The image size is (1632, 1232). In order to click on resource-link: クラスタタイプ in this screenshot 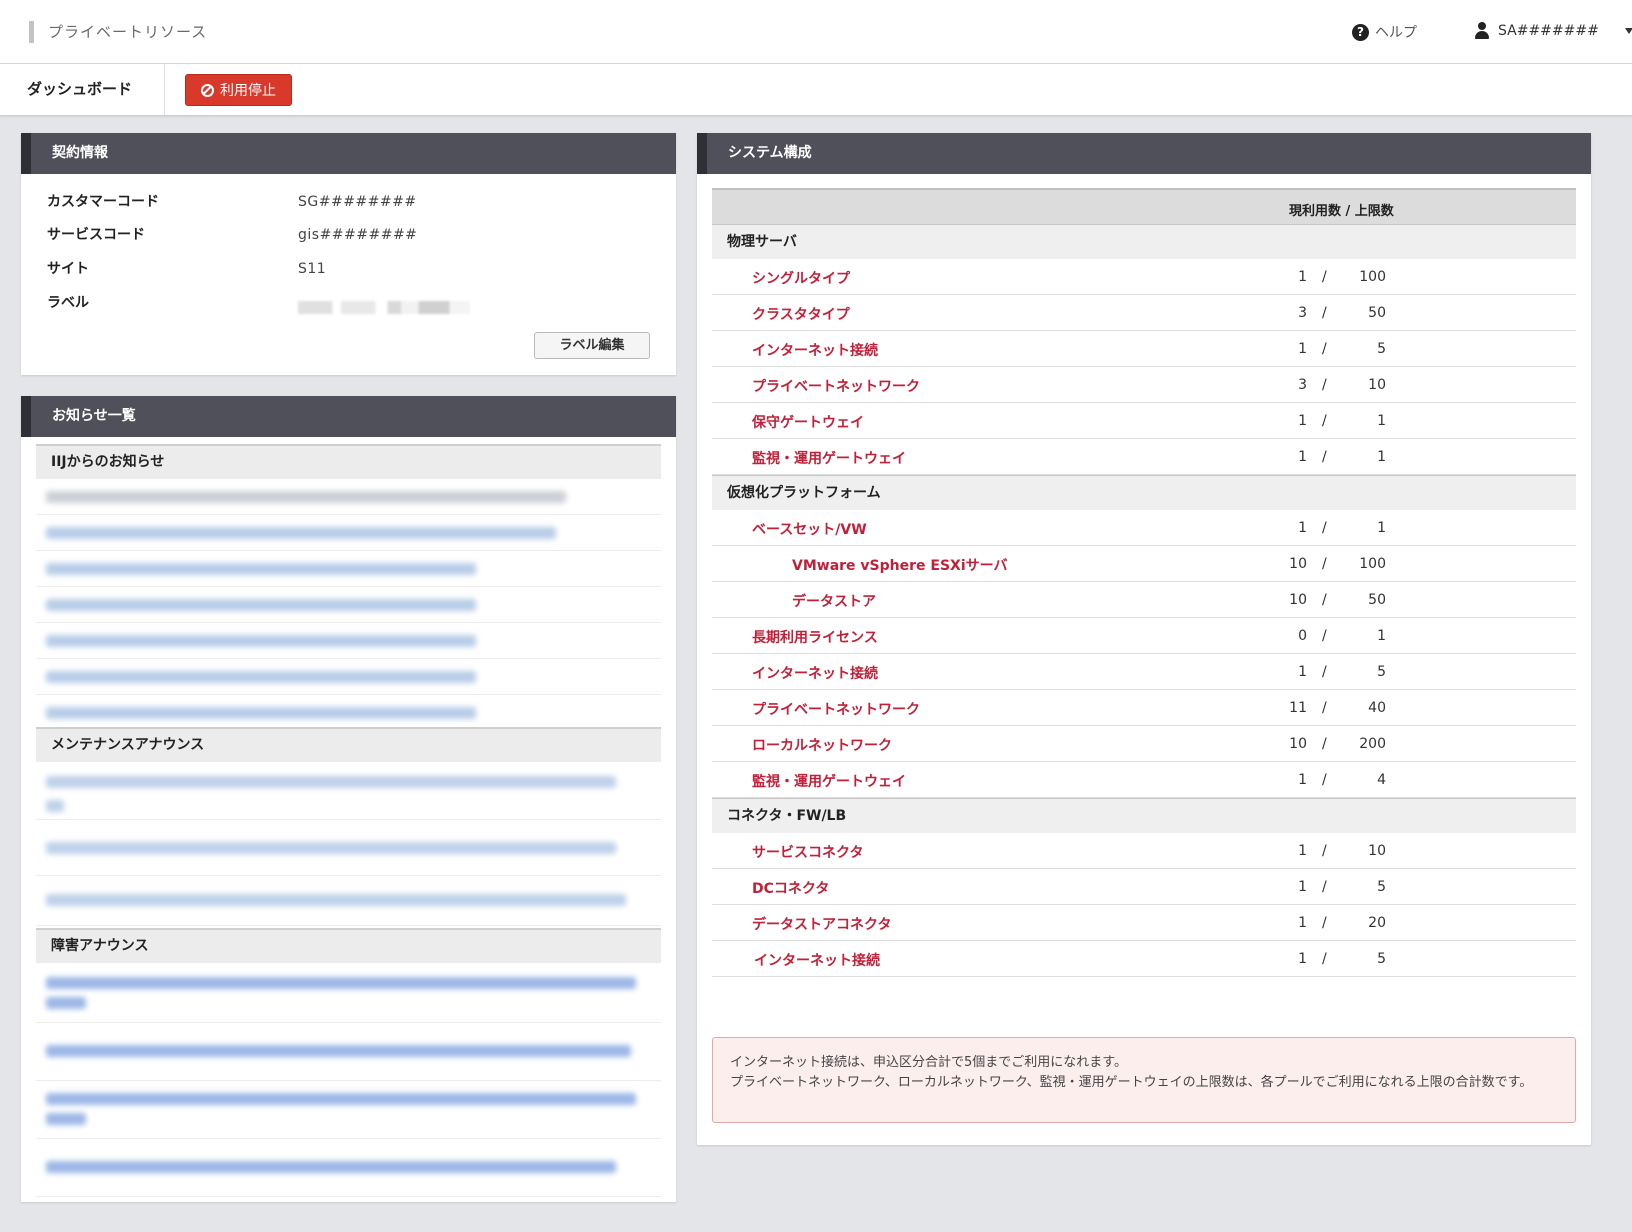, I will do `click(801, 314)`.